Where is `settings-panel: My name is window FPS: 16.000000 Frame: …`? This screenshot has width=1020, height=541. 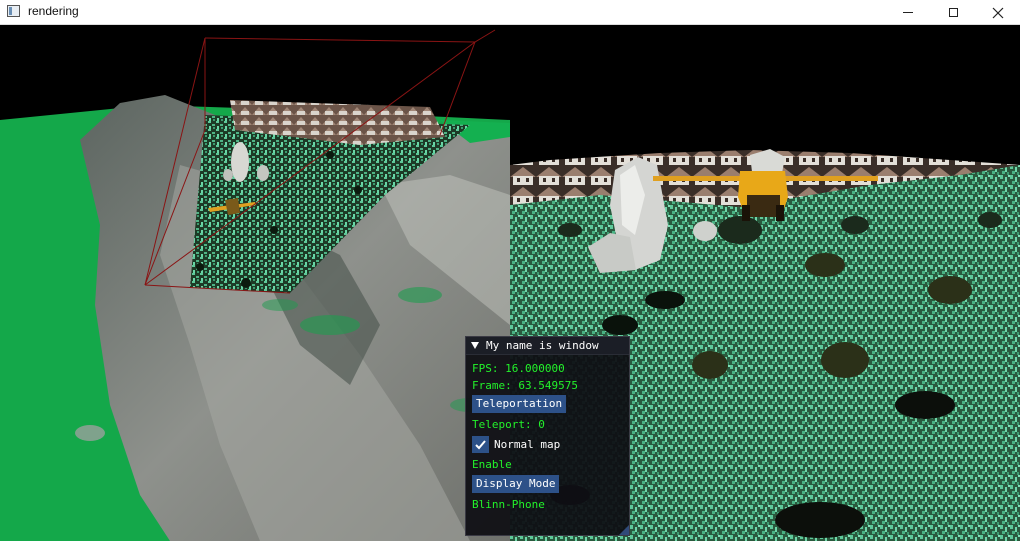
settings-panel: My name is window FPS: 16.000000 Frame: … is located at coordinates (547, 436).